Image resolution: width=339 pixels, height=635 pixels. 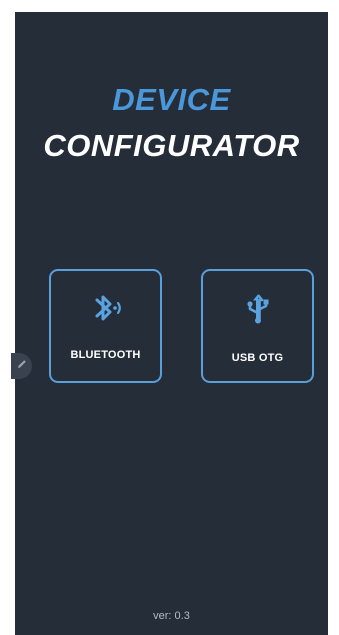 What do you see at coordinates (257, 309) in the screenshot?
I see `usb-icon` at bounding box center [257, 309].